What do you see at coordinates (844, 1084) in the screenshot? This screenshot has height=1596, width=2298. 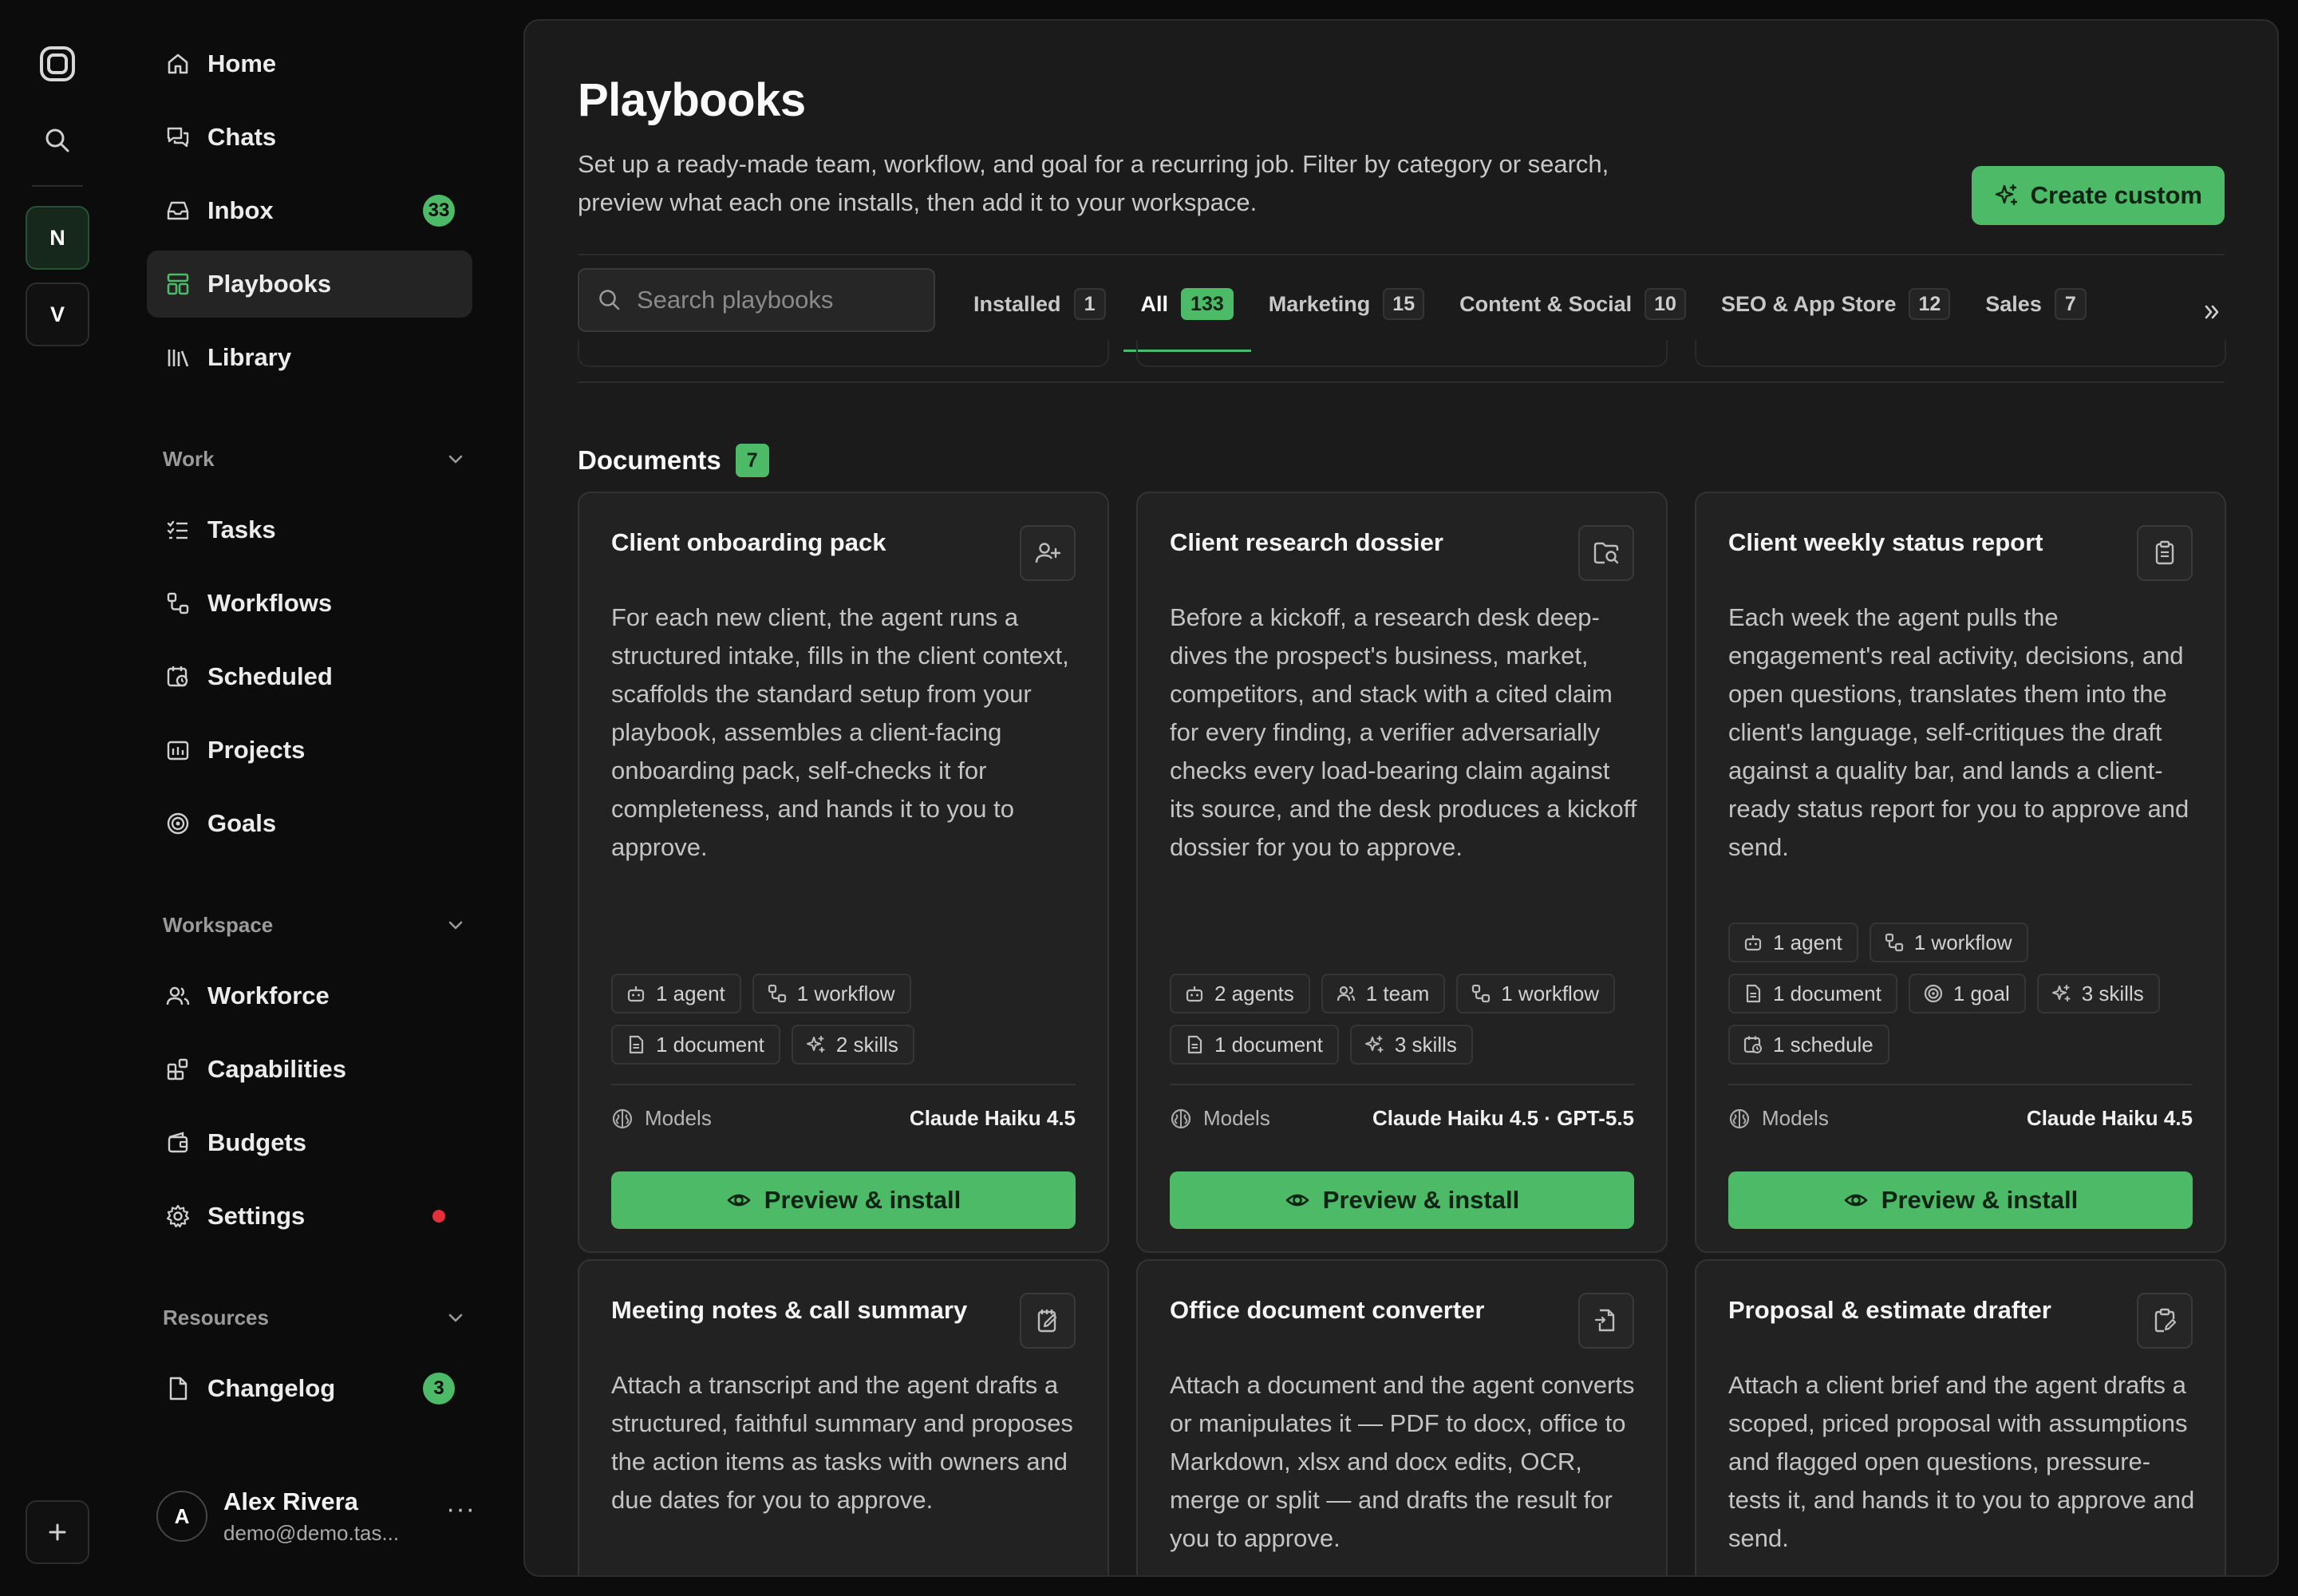 I see `card-divider` at bounding box center [844, 1084].